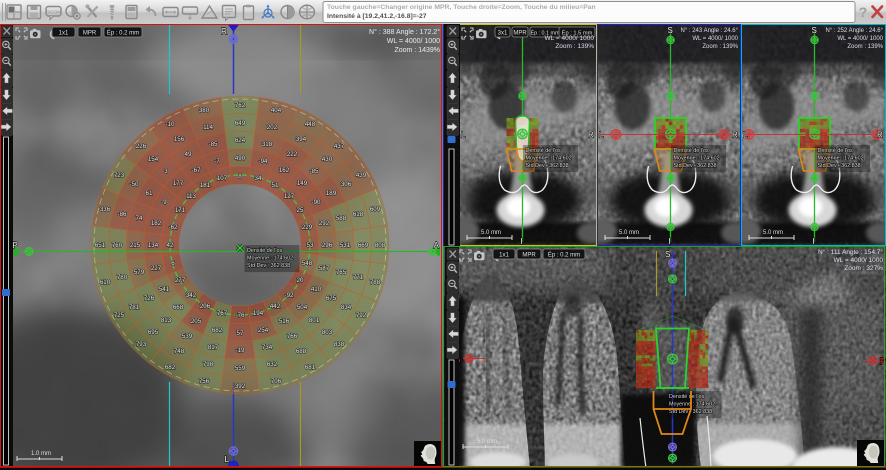 The image size is (886, 470). I want to click on svg-text: DICOM, so click(53, 12).